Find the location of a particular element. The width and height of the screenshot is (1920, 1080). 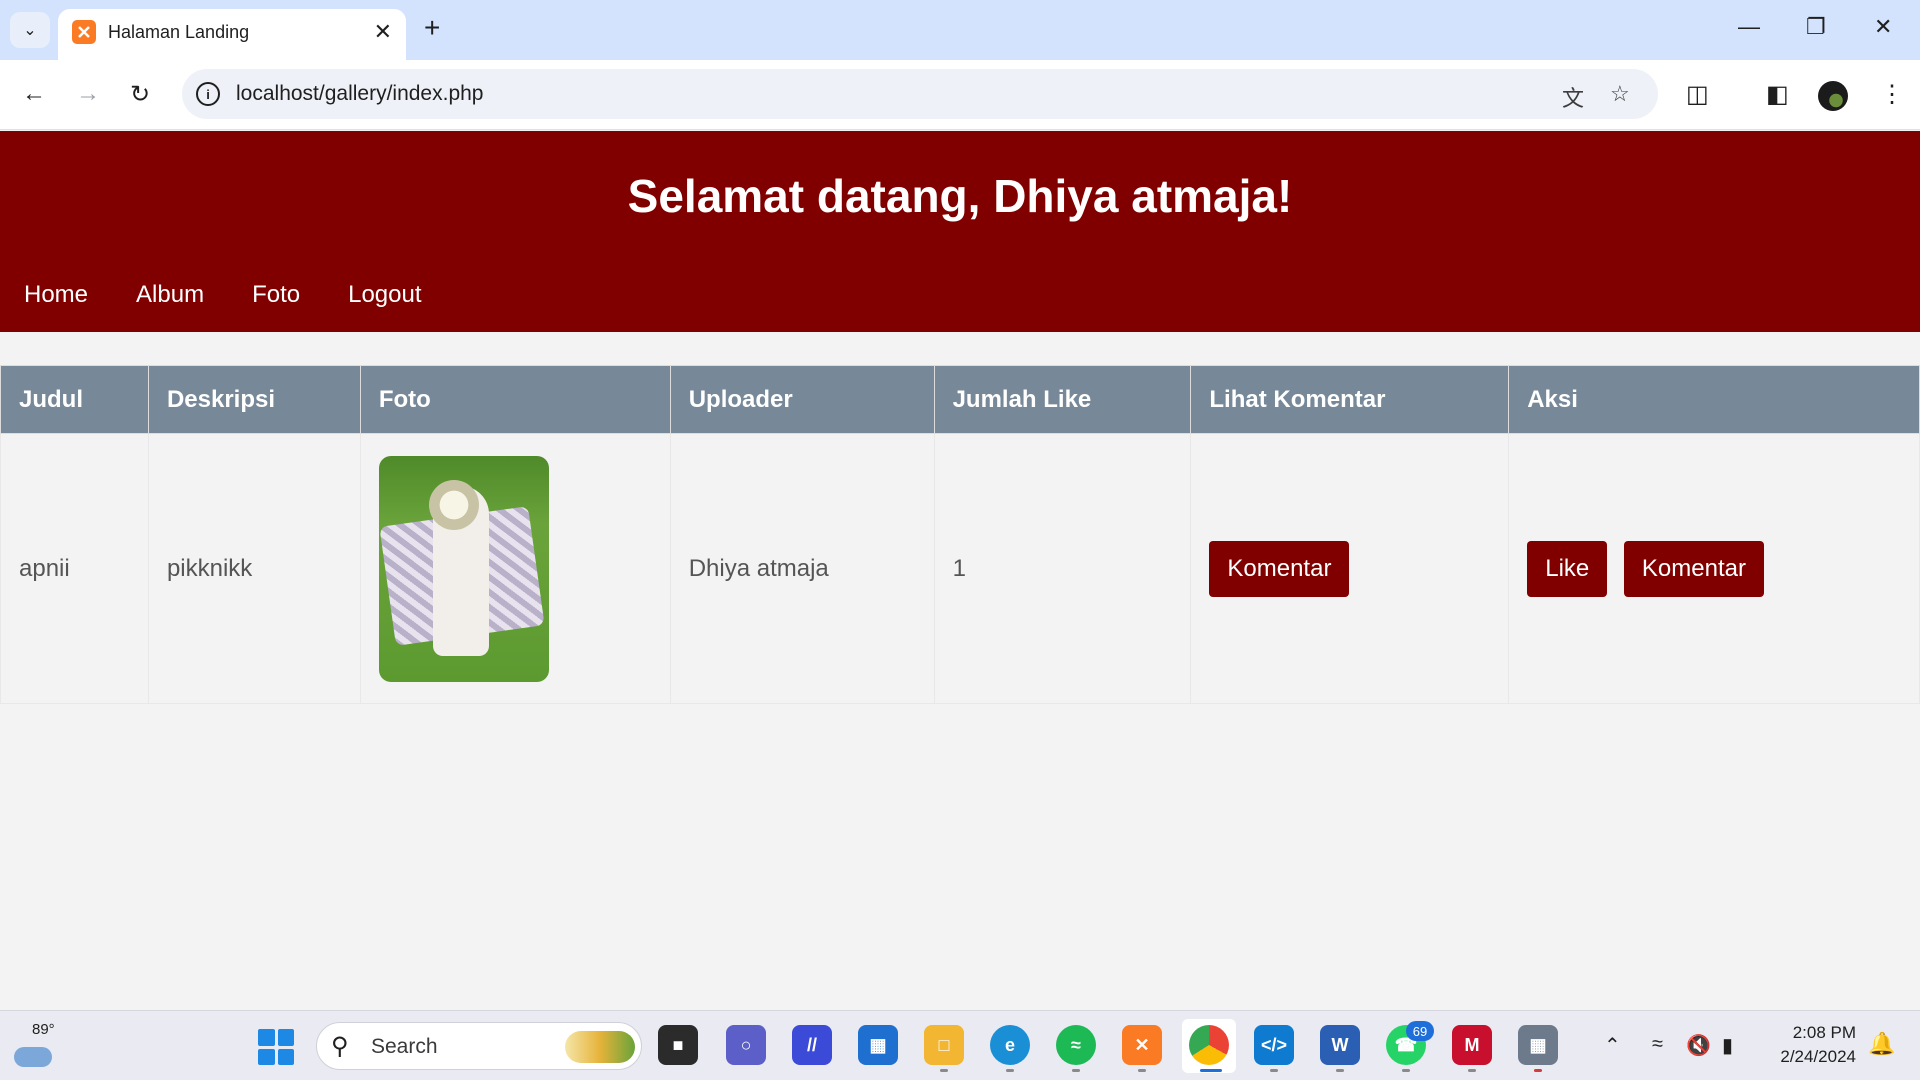

bell-icon: 🔔 is located at coordinates (1881, 1044).